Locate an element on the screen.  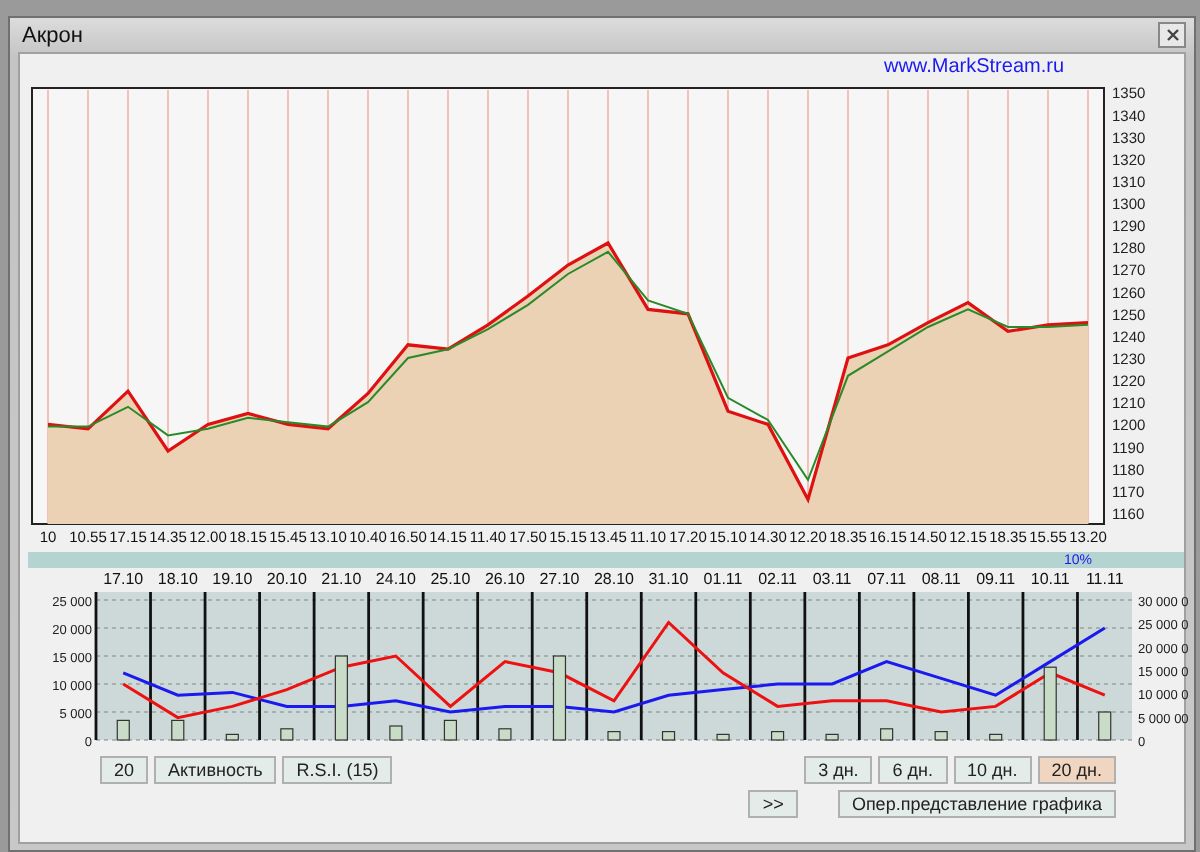
date-label: 19.10 is located at coordinates (232, 579).